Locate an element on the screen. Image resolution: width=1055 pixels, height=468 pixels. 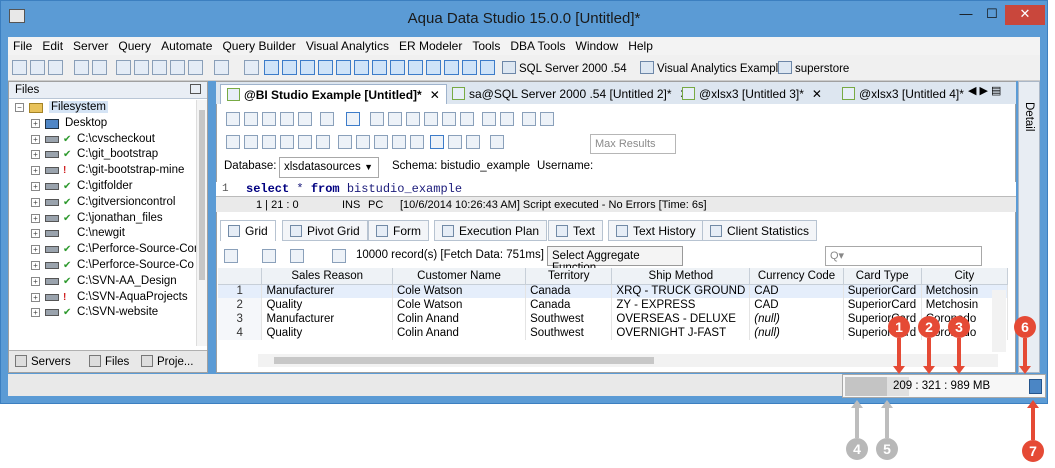
history-icon is located at coordinates (497, 142).